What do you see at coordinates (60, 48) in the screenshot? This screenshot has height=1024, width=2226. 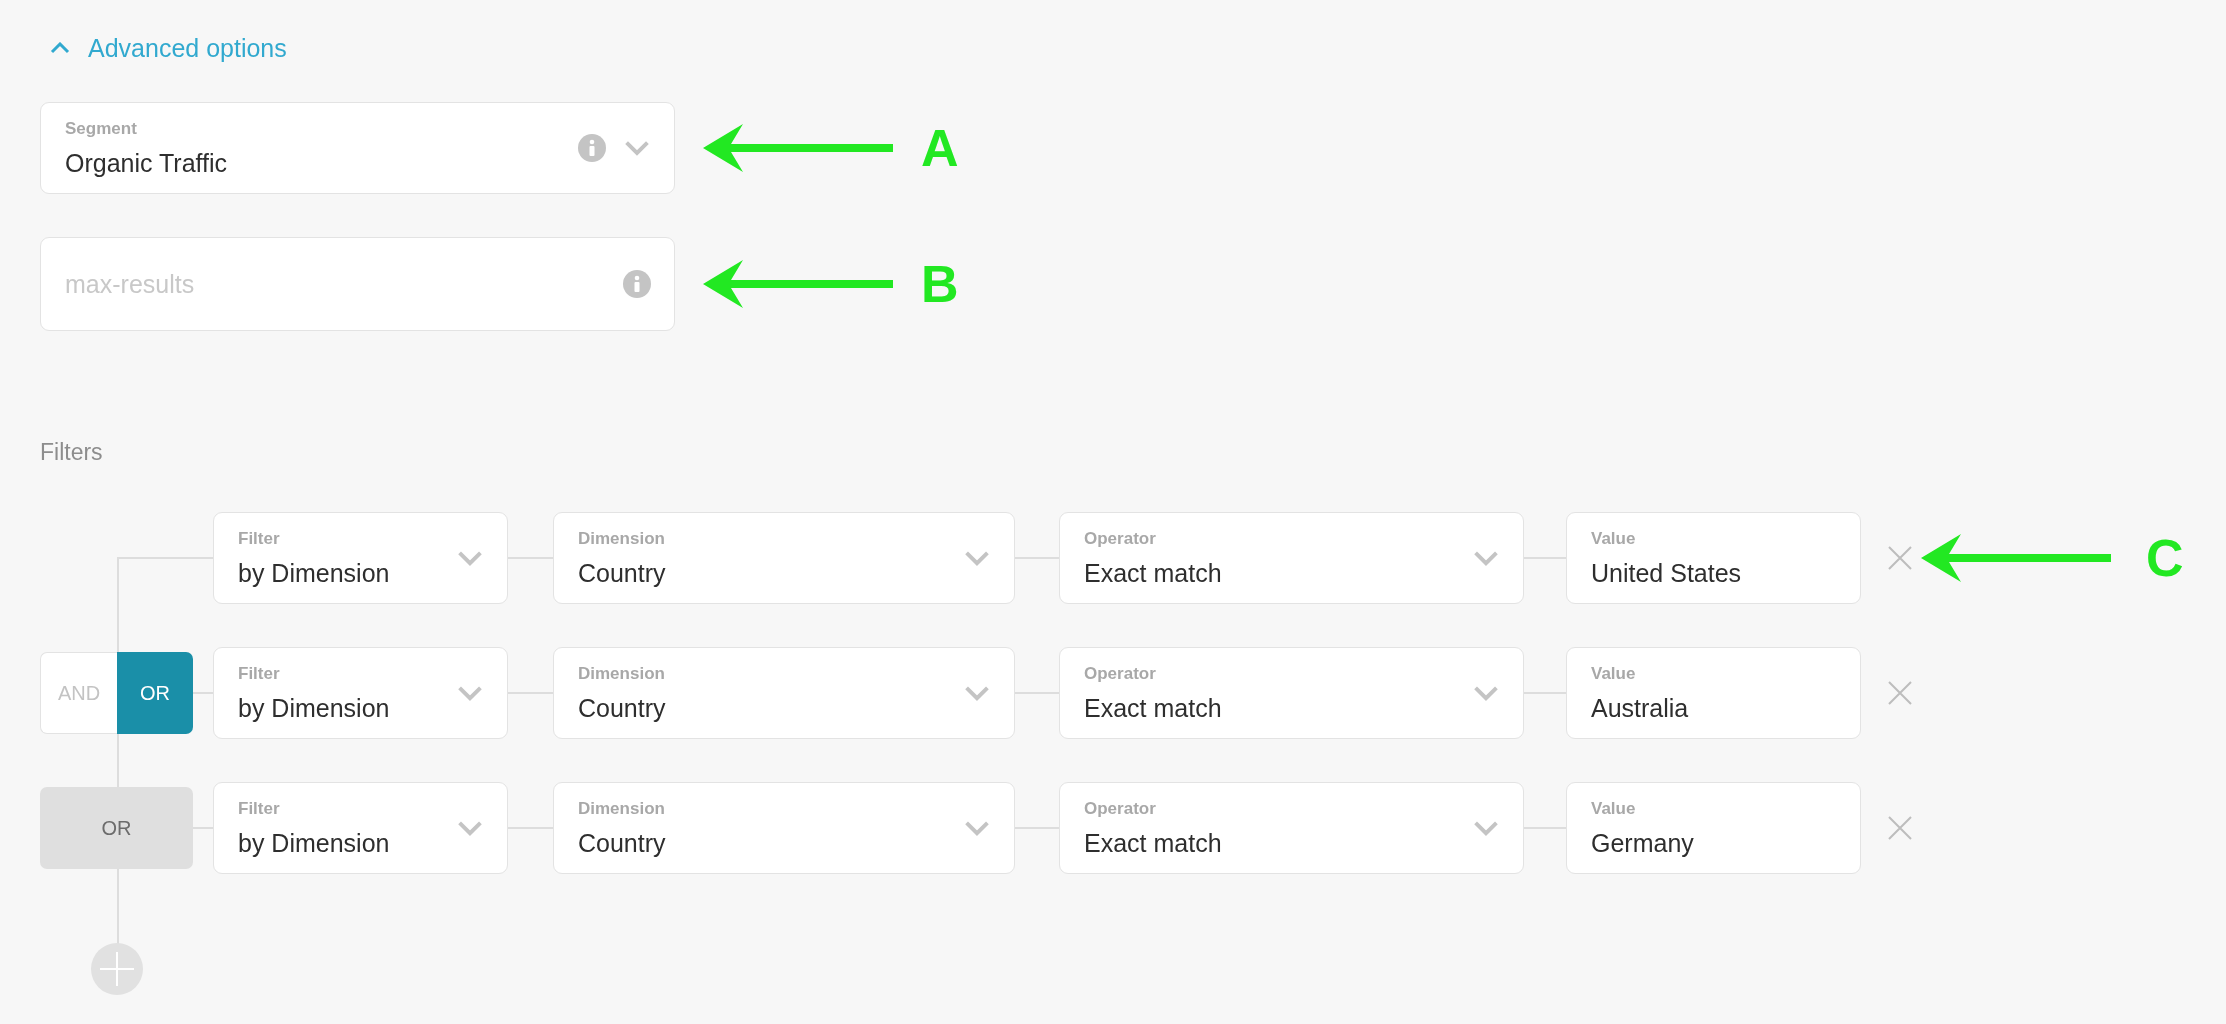 I see `chevron-up-icon` at bounding box center [60, 48].